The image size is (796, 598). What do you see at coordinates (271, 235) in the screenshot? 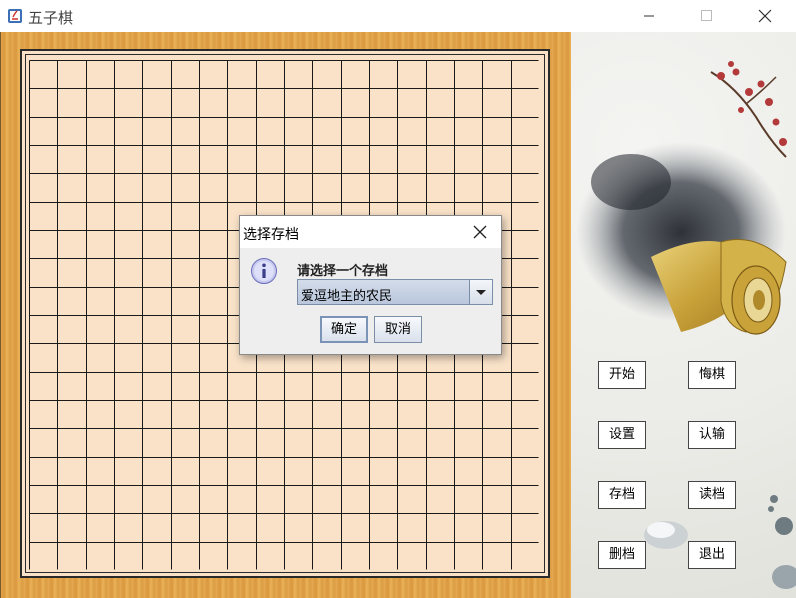
I see `dialog-title: 选择存档` at bounding box center [271, 235].